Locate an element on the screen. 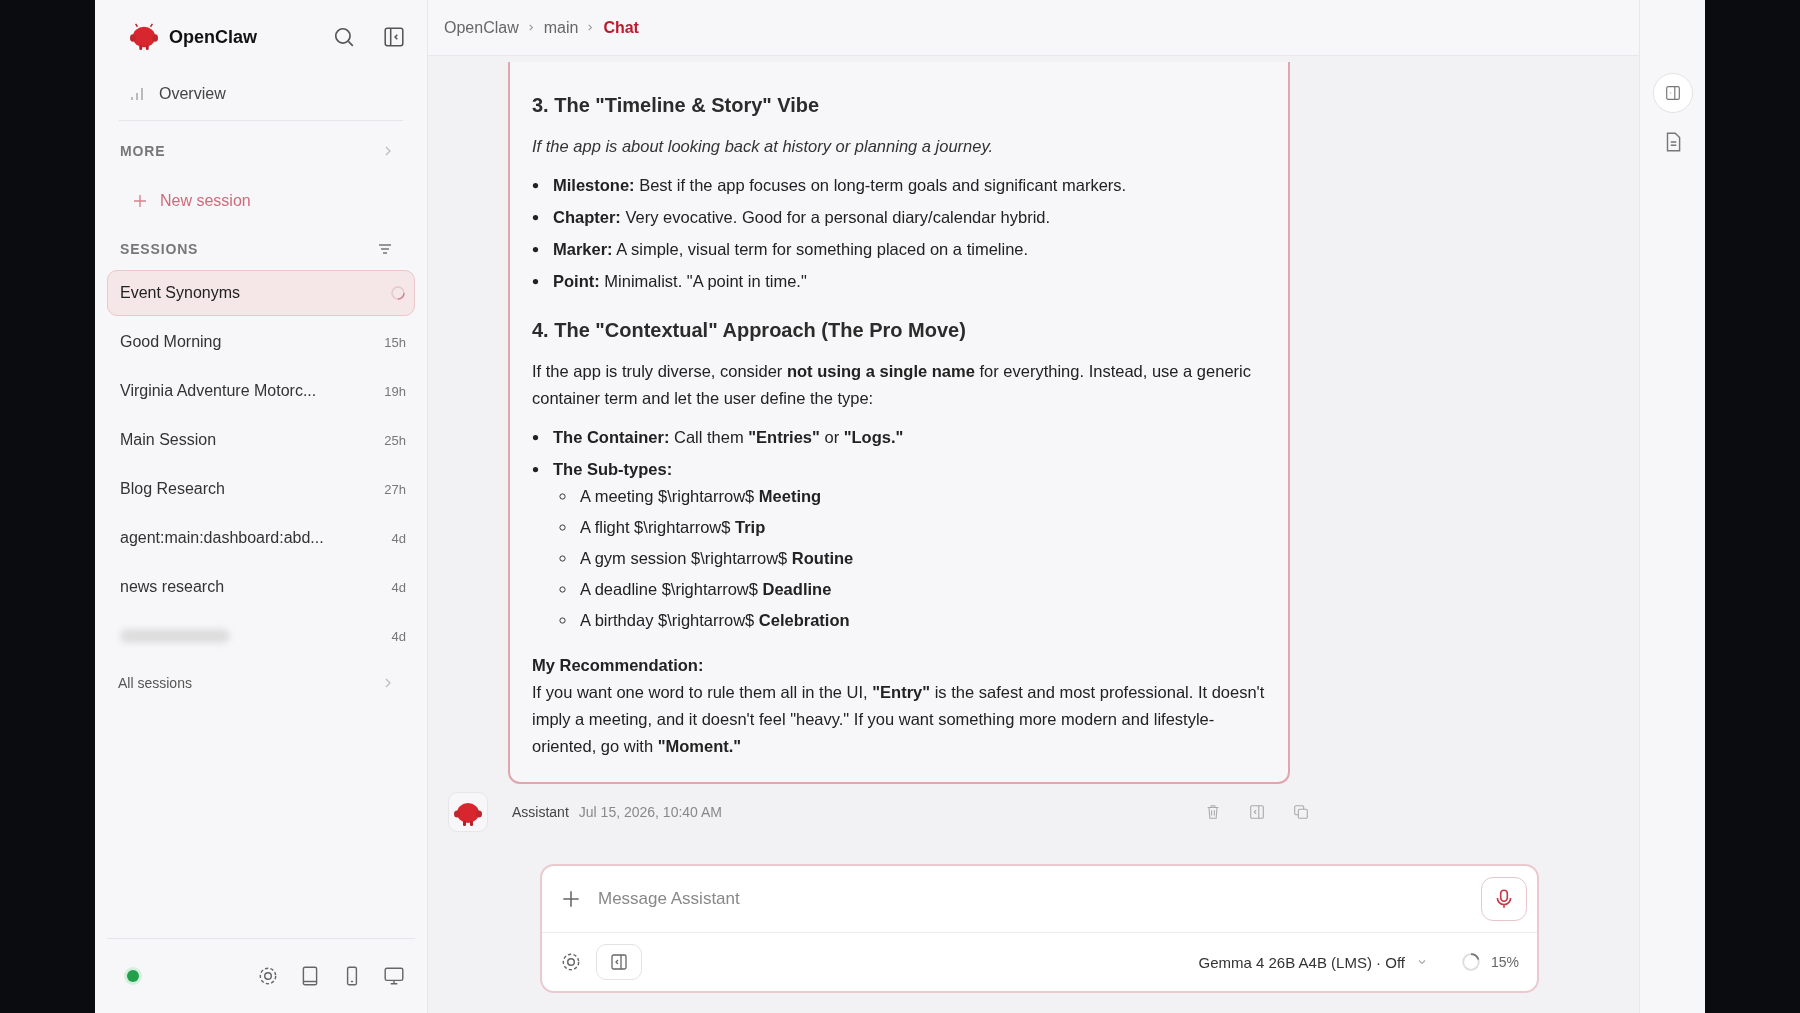  session-item: agent:main:dashboard:abd... 4d is located at coordinates (261, 538).